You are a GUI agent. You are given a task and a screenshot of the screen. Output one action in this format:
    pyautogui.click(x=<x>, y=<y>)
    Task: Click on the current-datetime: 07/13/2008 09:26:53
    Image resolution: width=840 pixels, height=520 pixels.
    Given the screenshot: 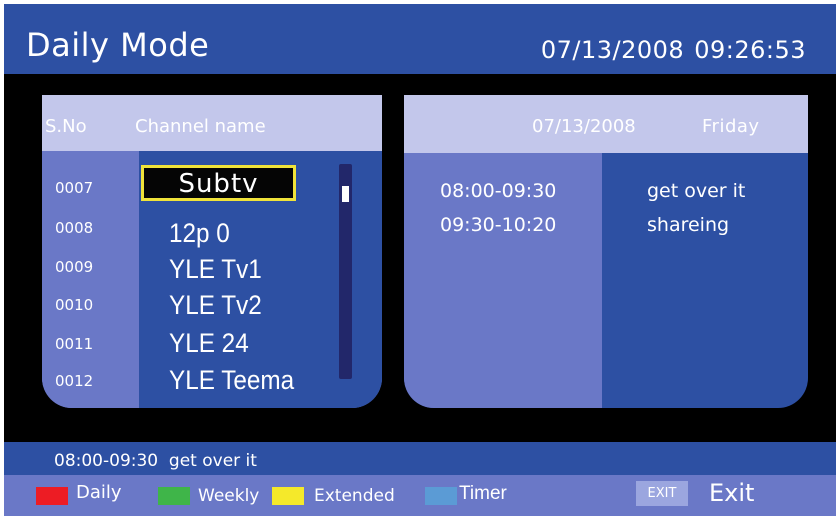 What is the action you would take?
    pyautogui.click(x=673, y=50)
    